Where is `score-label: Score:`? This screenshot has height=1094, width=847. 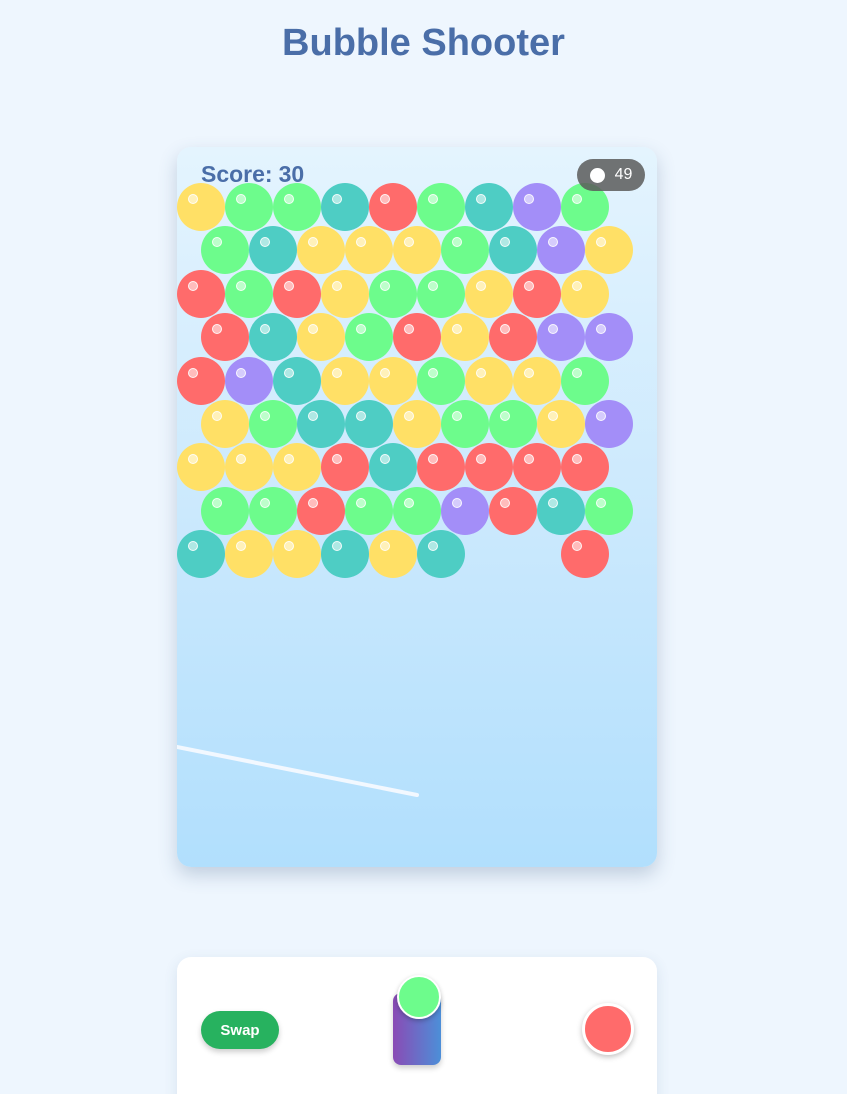 score-label: Score: is located at coordinates (237, 174).